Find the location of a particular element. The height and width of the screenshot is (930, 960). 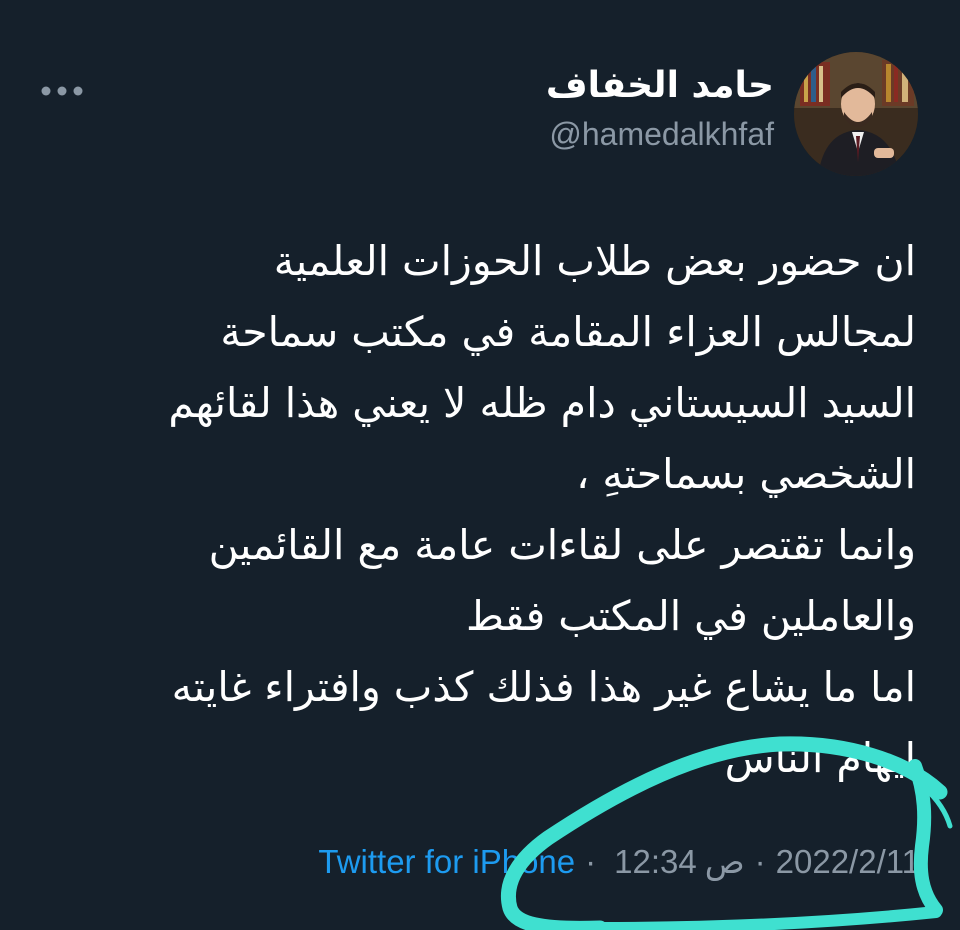

tweet-source-link: Twitter for iPhone is located at coordinates (446, 862).